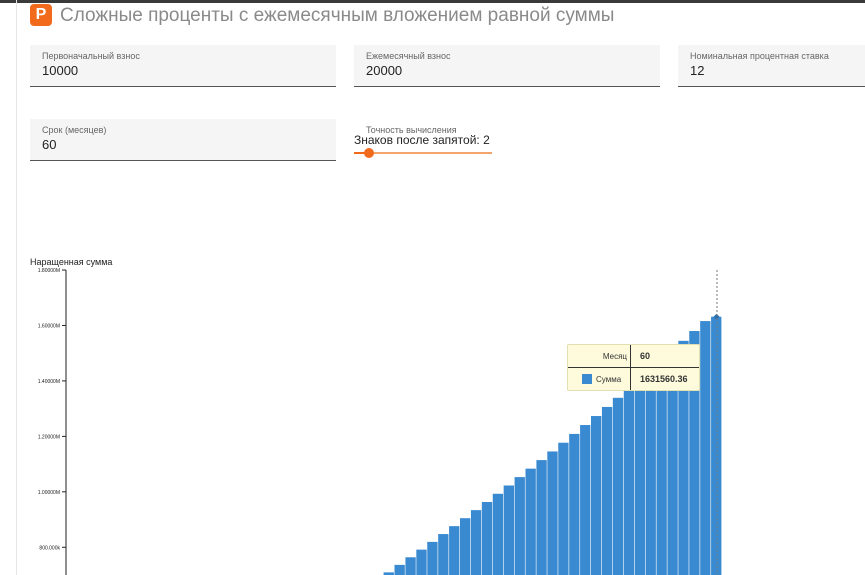 This screenshot has width=865, height=575. What do you see at coordinates (645, 356) in the screenshot?
I see `tooltip-month-value: 60` at bounding box center [645, 356].